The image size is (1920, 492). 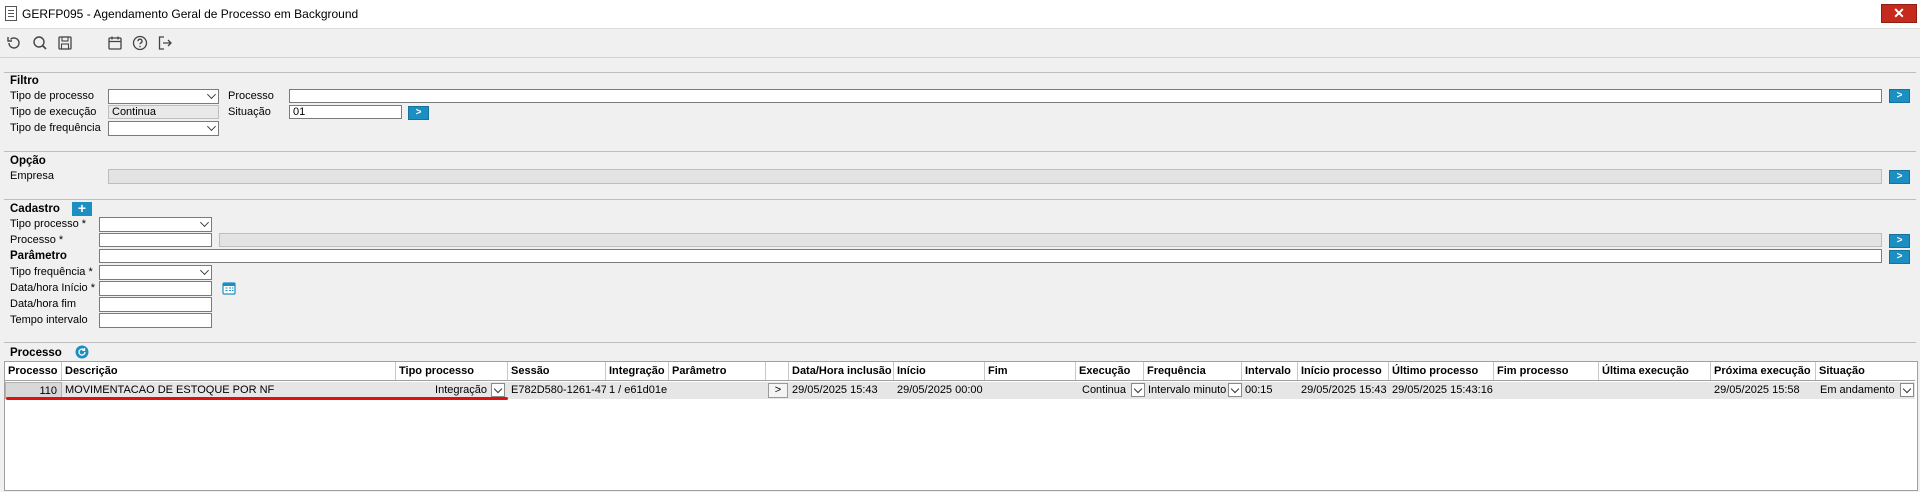 What do you see at coordinates (155, 272) in the screenshot?
I see `cad-tipo-frequencia-select` at bounding box center [155, 272].